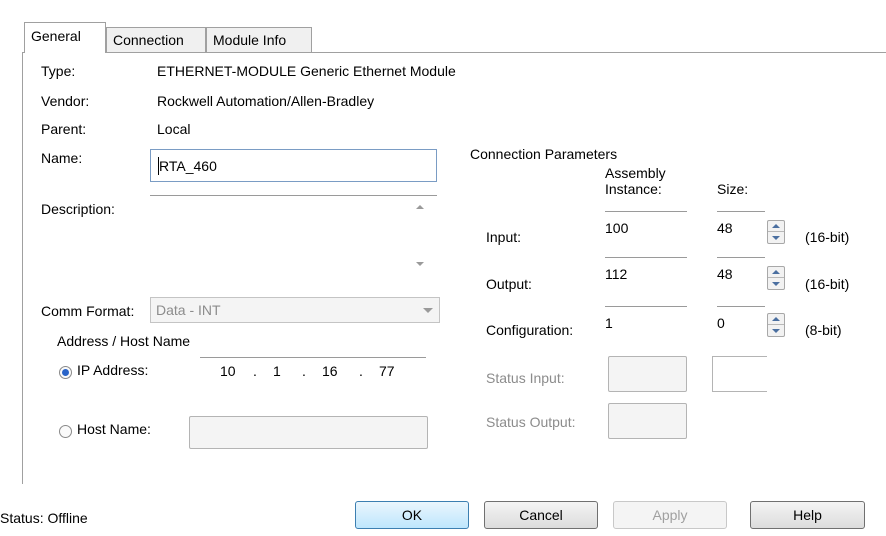 Image resolution: width=886 pixels, height=536 pixels. I want to click on output-size-value: 48, so click(725, 274).